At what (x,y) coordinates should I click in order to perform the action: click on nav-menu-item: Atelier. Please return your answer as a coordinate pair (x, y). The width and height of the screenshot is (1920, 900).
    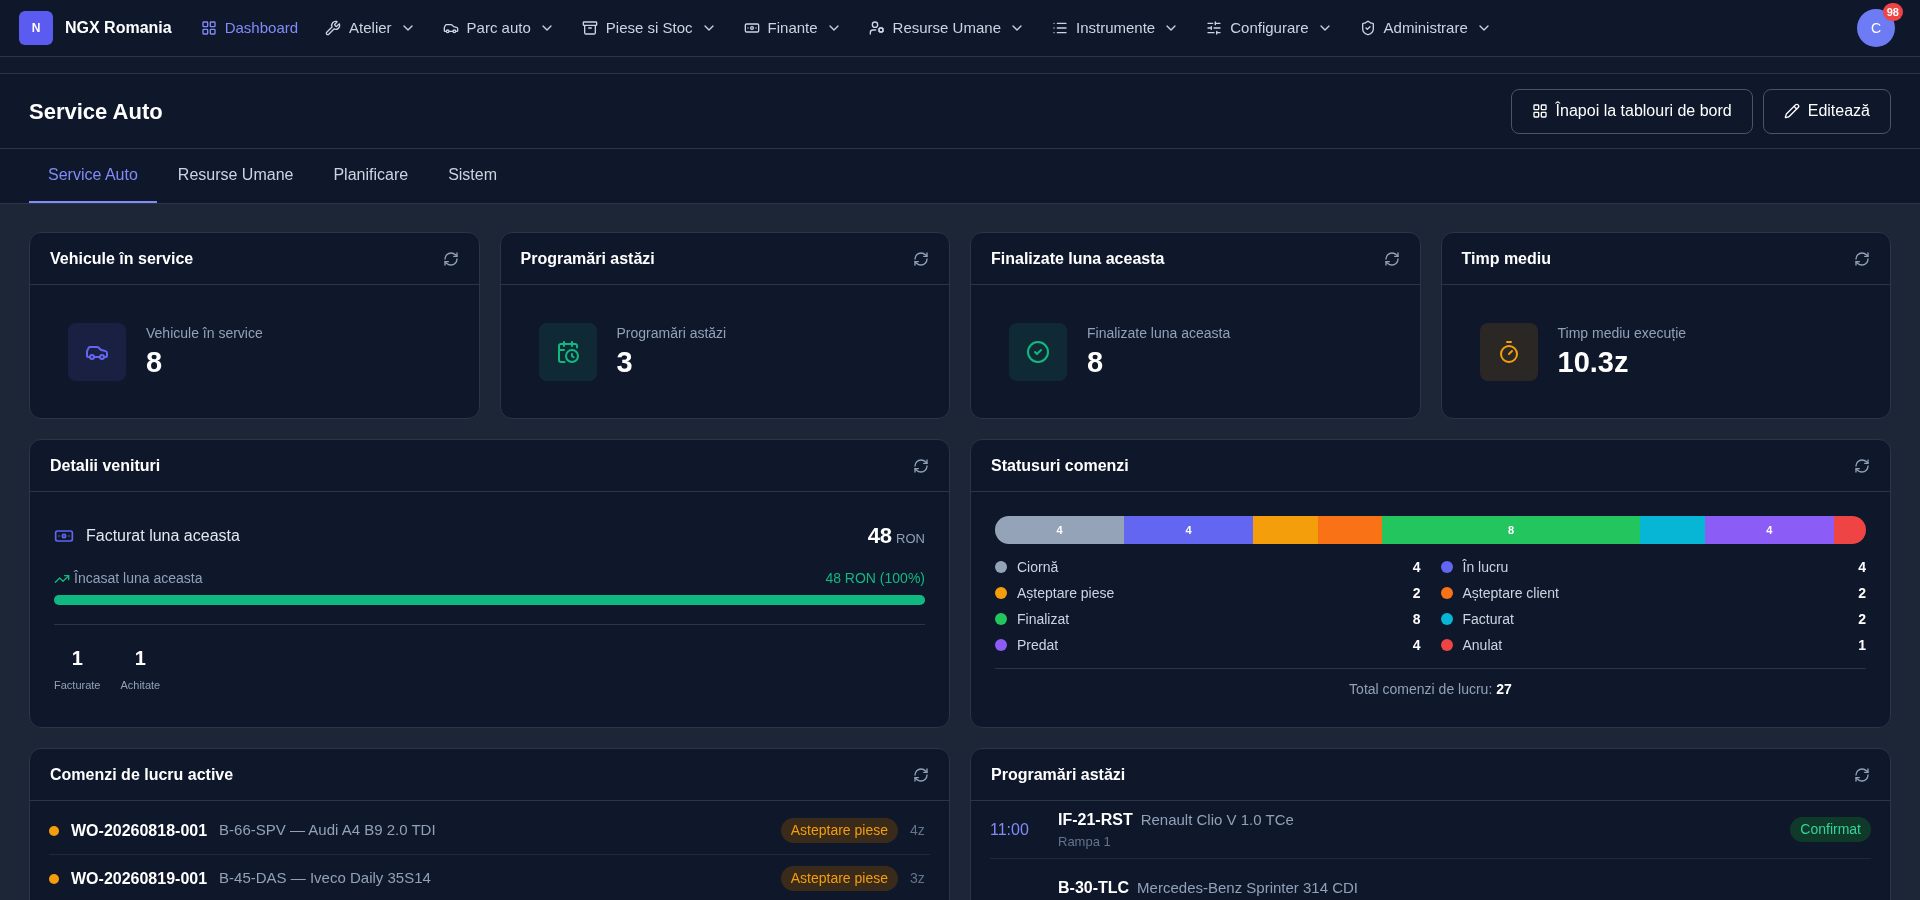
    Looking at the image, I should click on (370, 28).